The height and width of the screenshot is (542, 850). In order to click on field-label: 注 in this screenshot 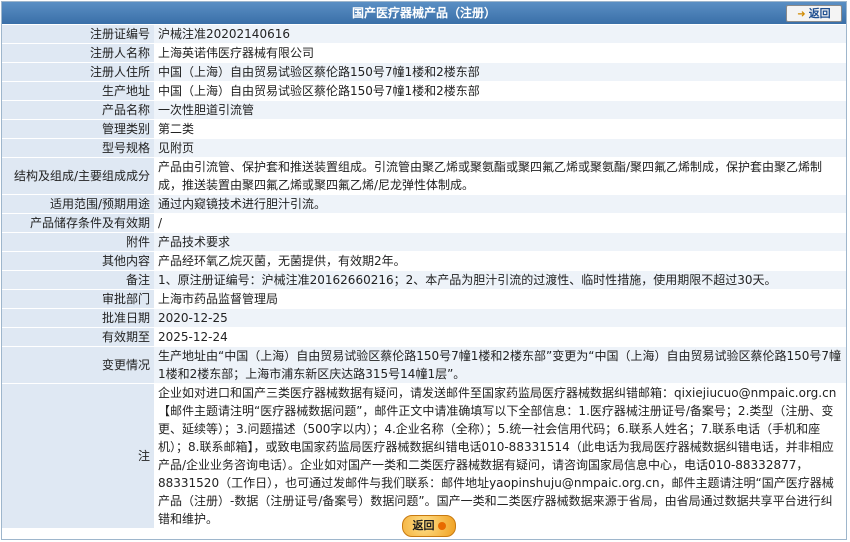, I will do `click(78, 456)`.